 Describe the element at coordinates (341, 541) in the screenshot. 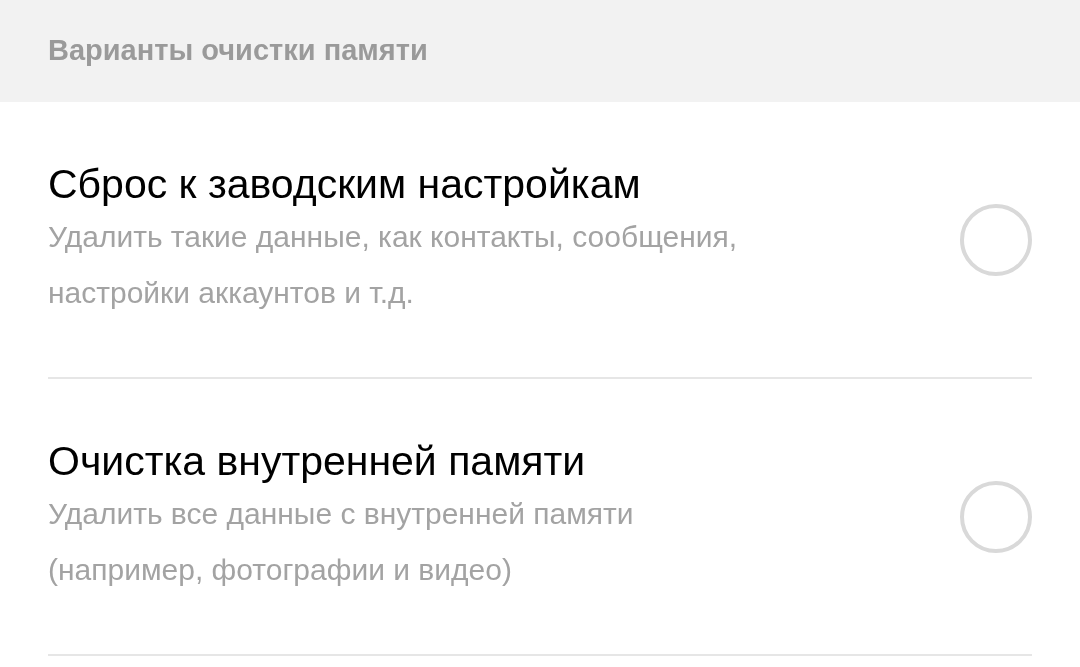

I see `option-description: Удалить все данные с внутренней памяти (например, фотографии и видео)` at that location.